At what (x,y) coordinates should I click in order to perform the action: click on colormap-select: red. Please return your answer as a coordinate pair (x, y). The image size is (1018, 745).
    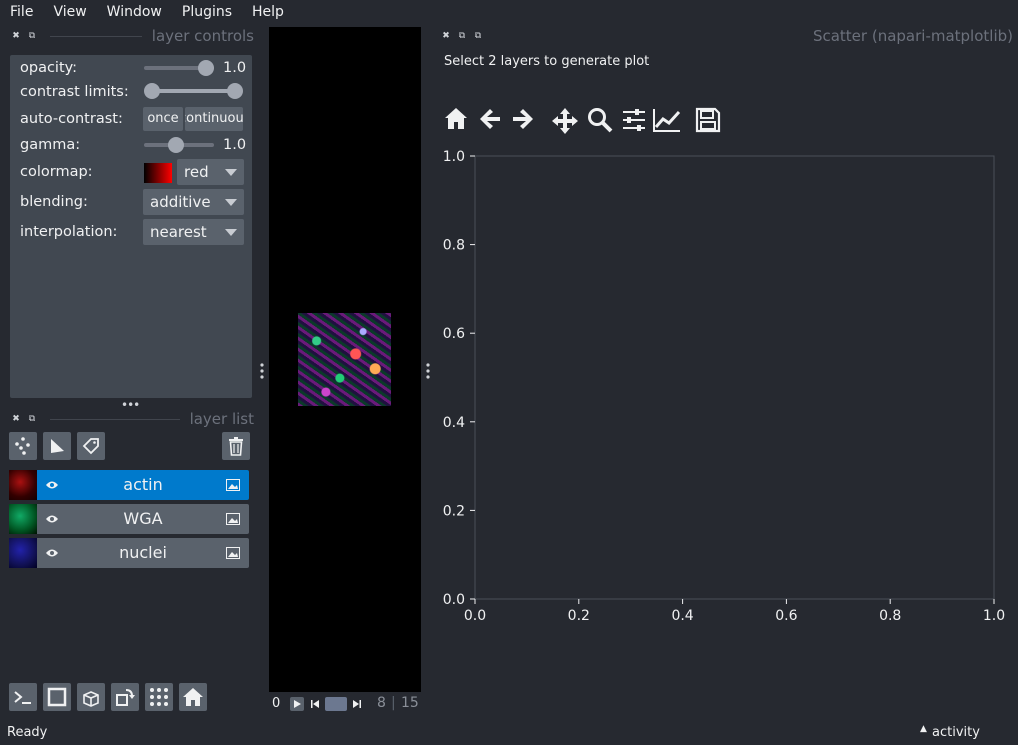
    Looking at the image, I should click on (210, 172).